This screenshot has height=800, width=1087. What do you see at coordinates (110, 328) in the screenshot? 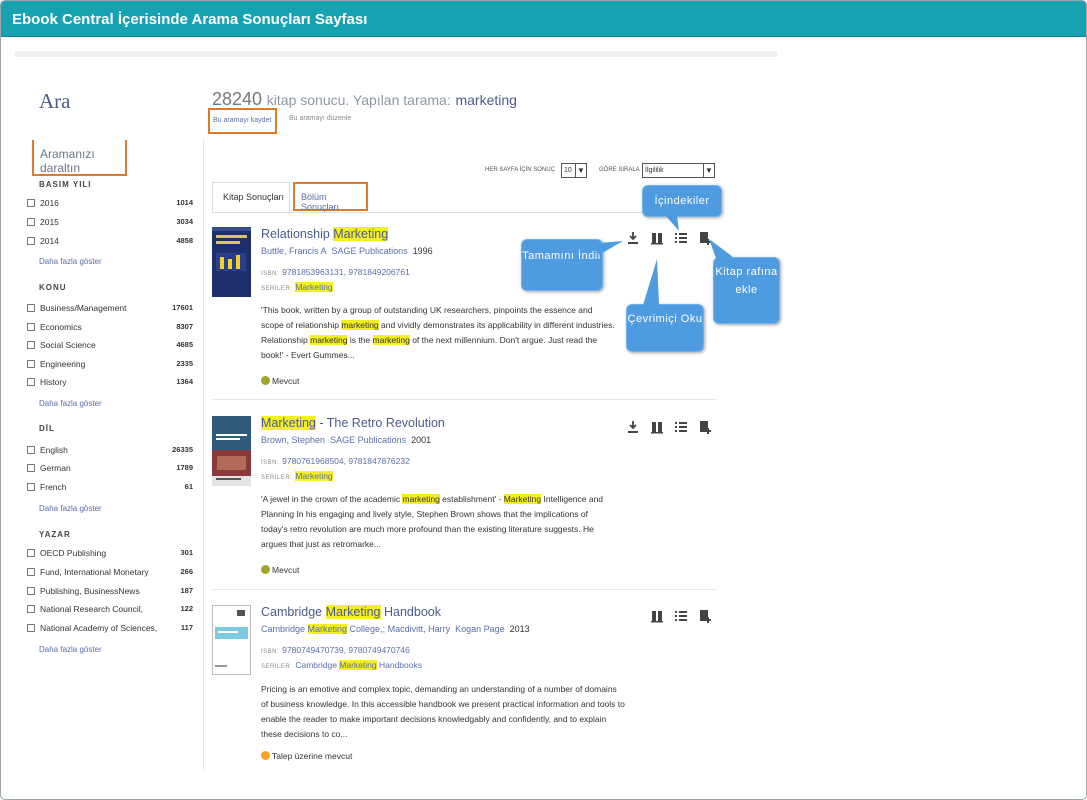
I see `facet-option: Economics 8307` at bounding box center [110, 328].